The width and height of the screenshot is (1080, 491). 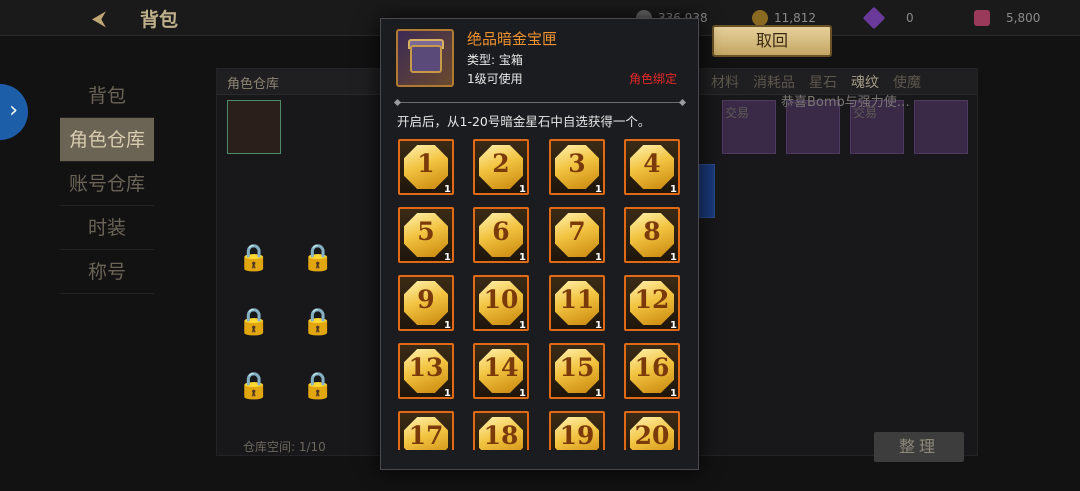 I want to click on gem-option-20: 201, so click(x=652, y=430).